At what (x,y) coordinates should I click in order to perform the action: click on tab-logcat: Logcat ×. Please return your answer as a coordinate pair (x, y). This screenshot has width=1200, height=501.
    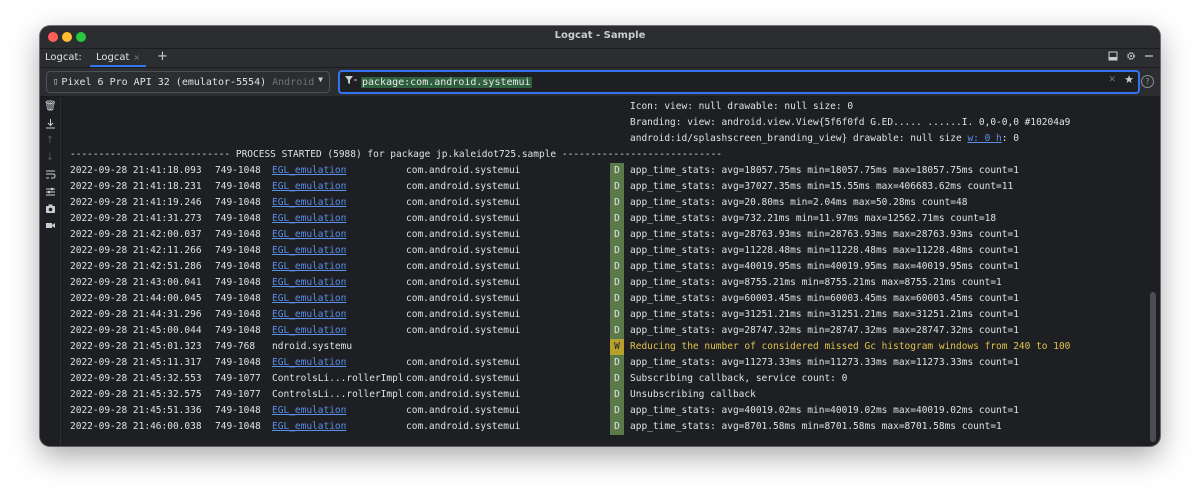
    Looking at the image, I should click on (118, 58).